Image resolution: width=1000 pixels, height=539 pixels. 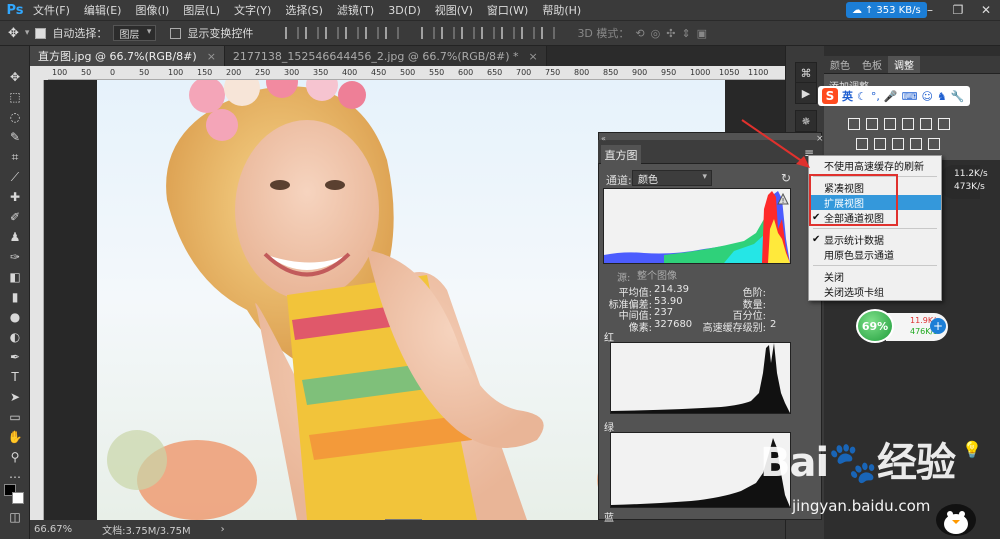 What do you see at coordinates (916, 144) in the screenshot?
I see `gradient-map-icon` at bounding box center [916, 144].